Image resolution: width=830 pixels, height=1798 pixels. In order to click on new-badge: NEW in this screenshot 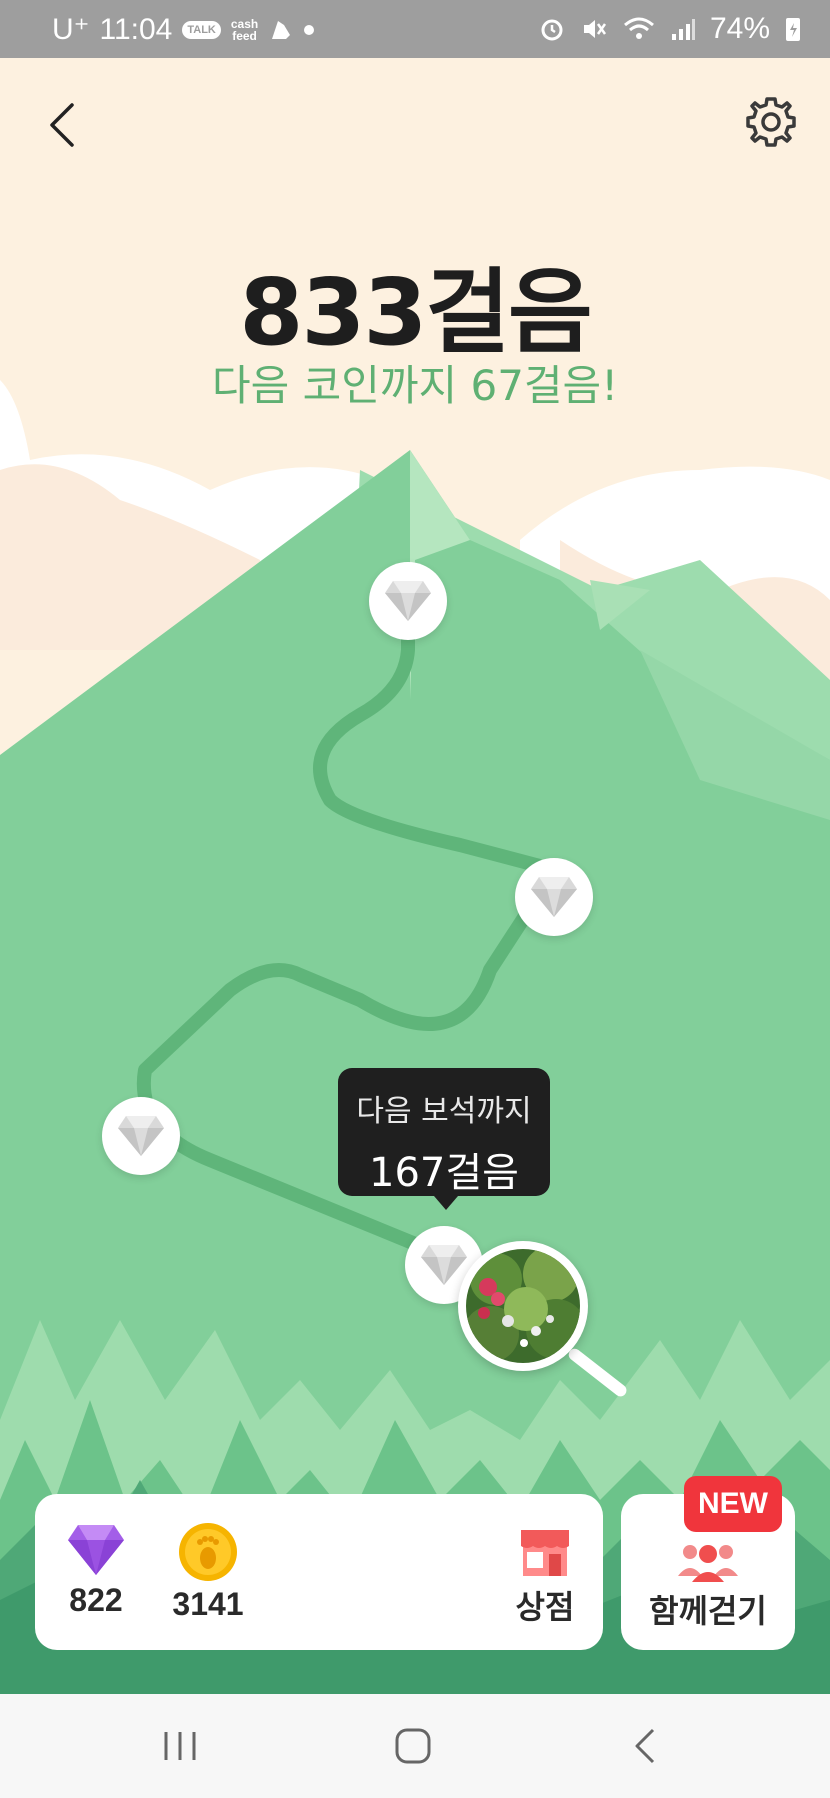, I will do `click(733, 1504)`.